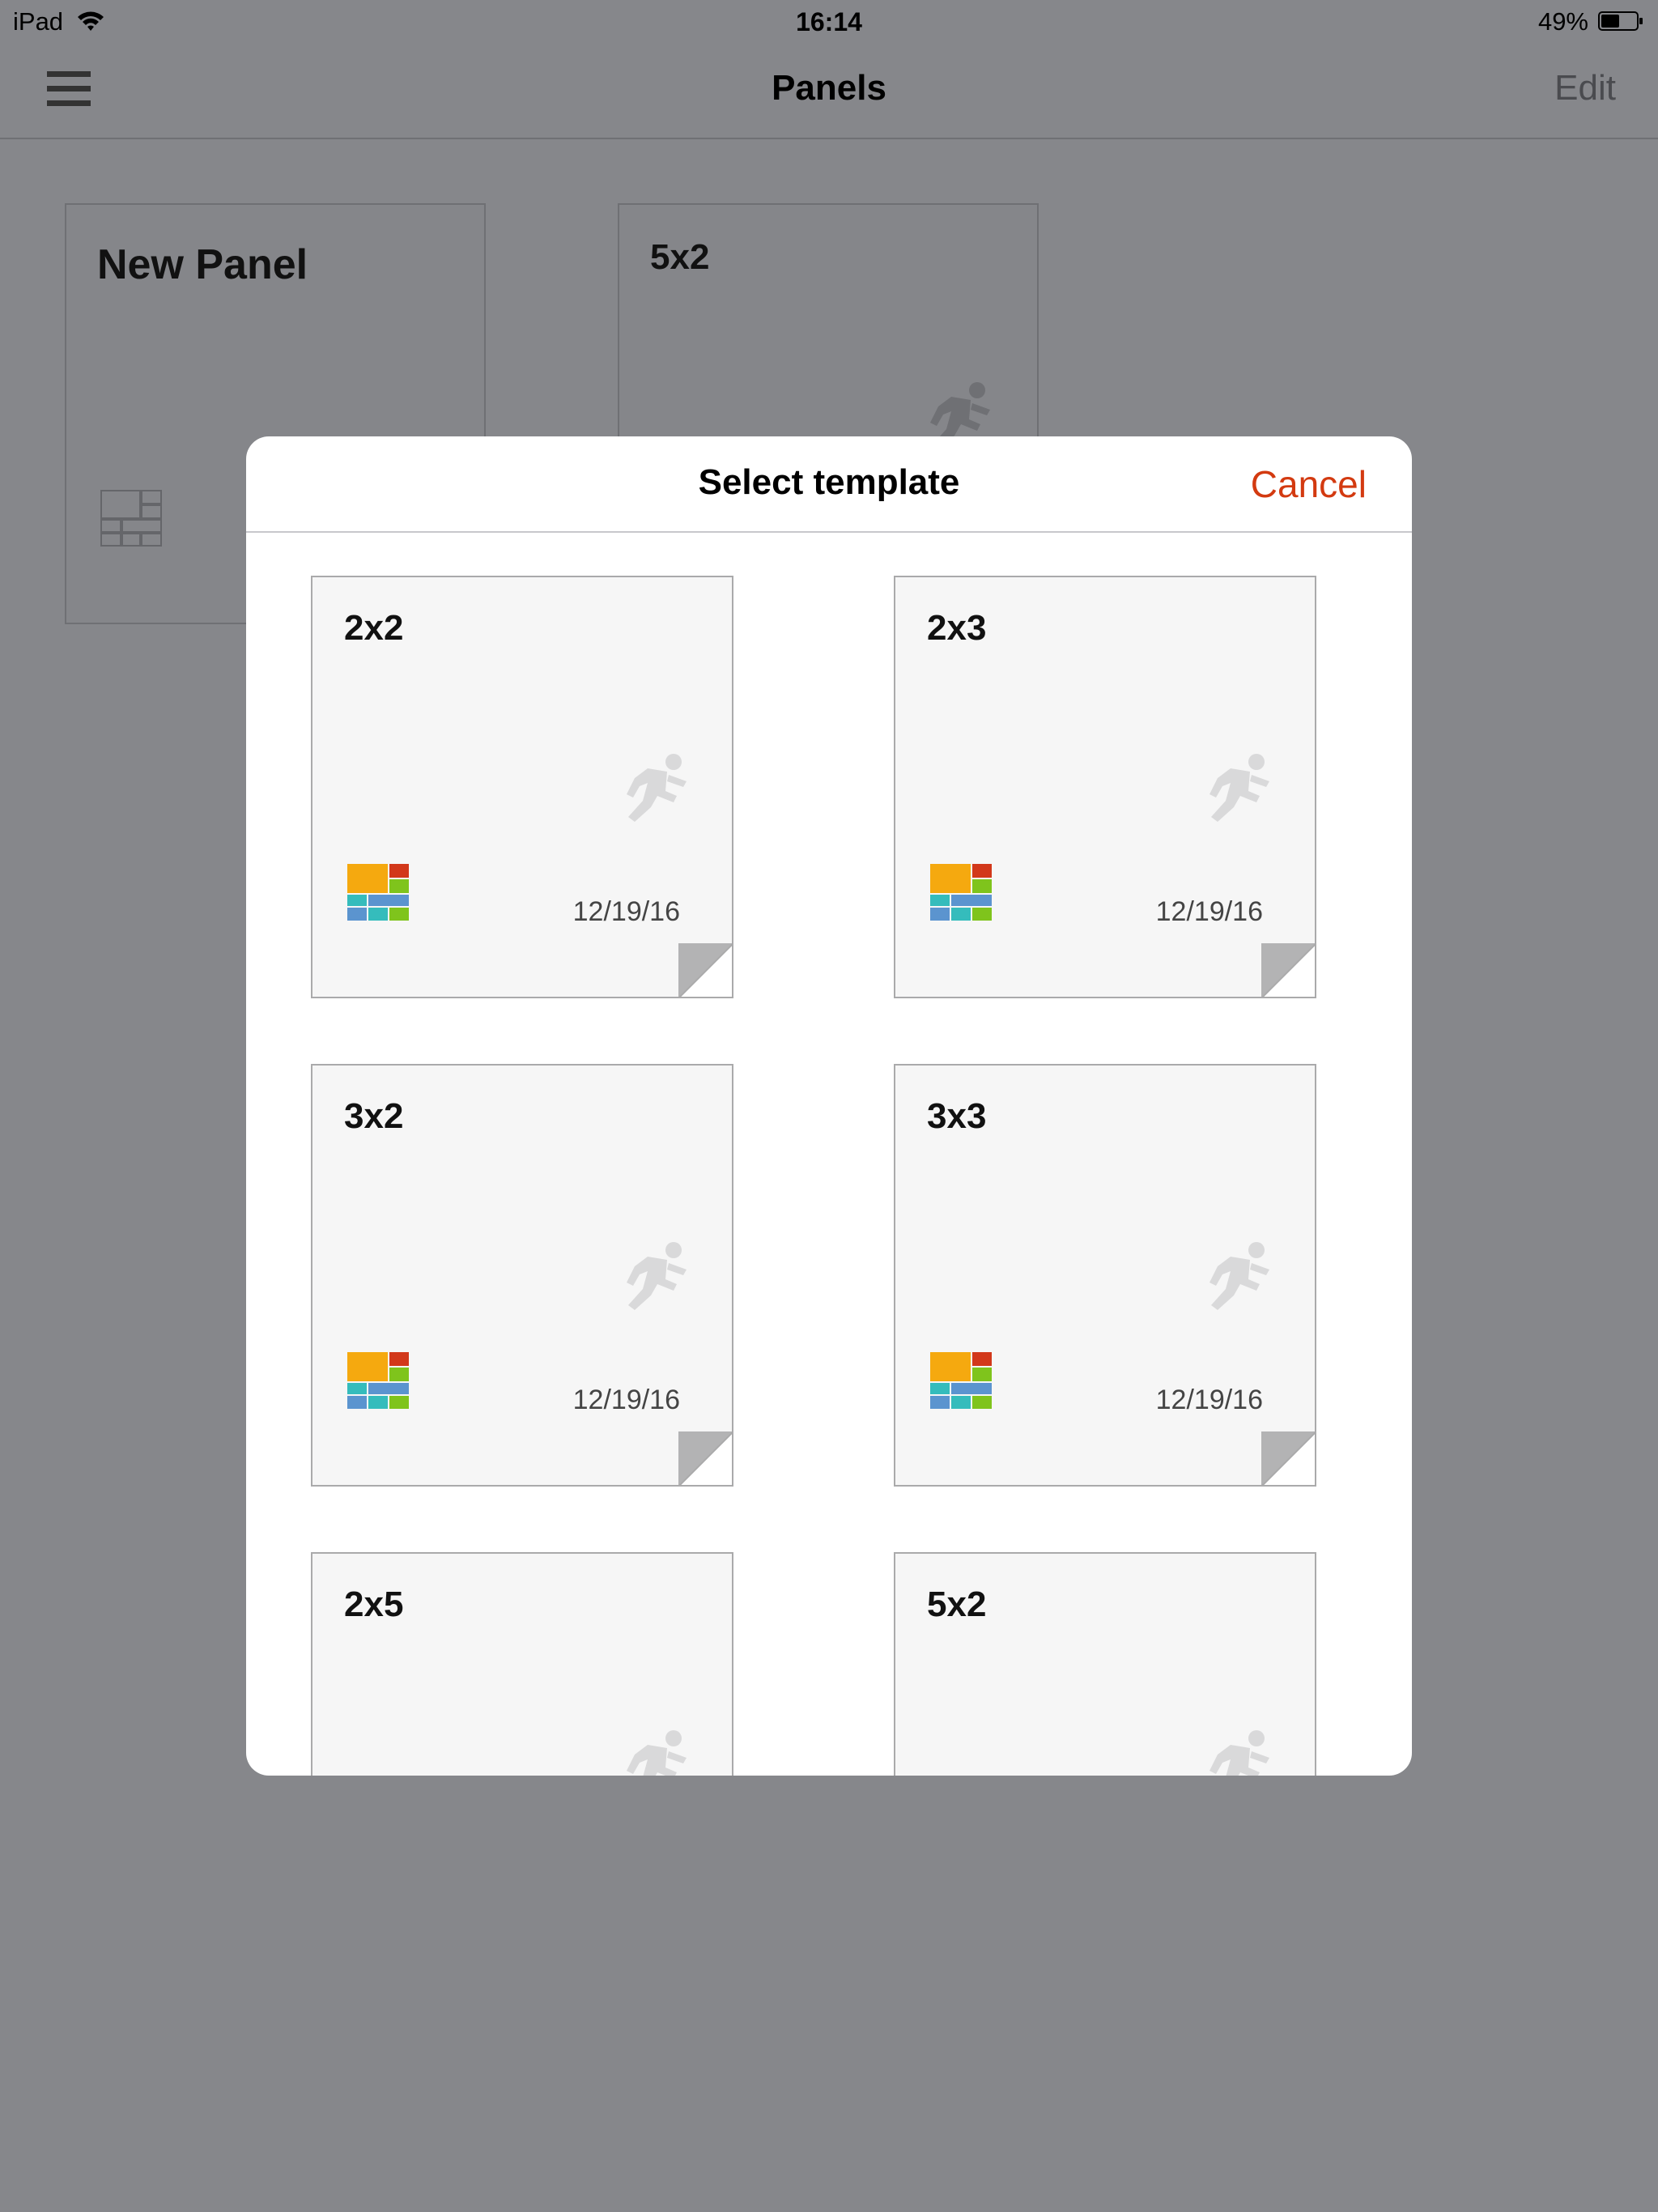 The image size is (1658, 2212). I want to click on status-time: 16:14, so click(829, 22).